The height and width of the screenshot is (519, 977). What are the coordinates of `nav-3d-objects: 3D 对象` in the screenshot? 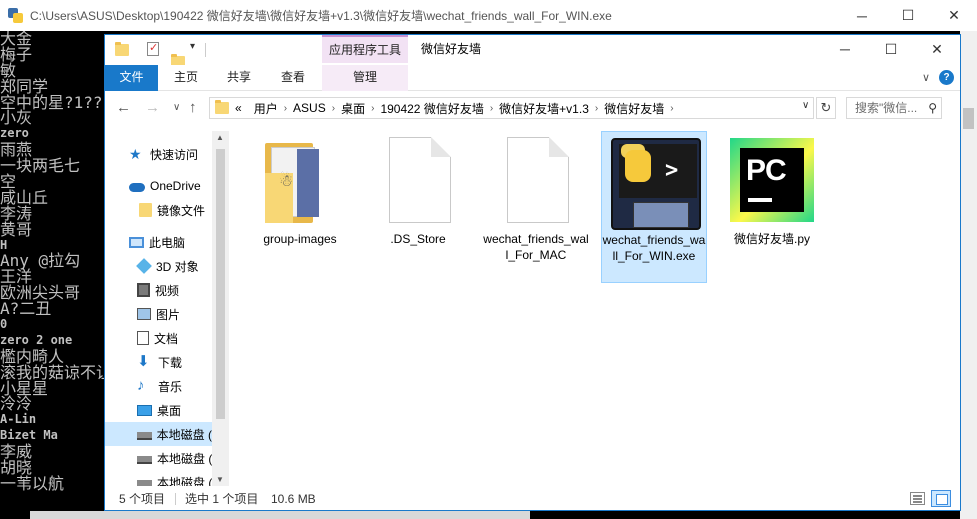 It's located at (167, 266).